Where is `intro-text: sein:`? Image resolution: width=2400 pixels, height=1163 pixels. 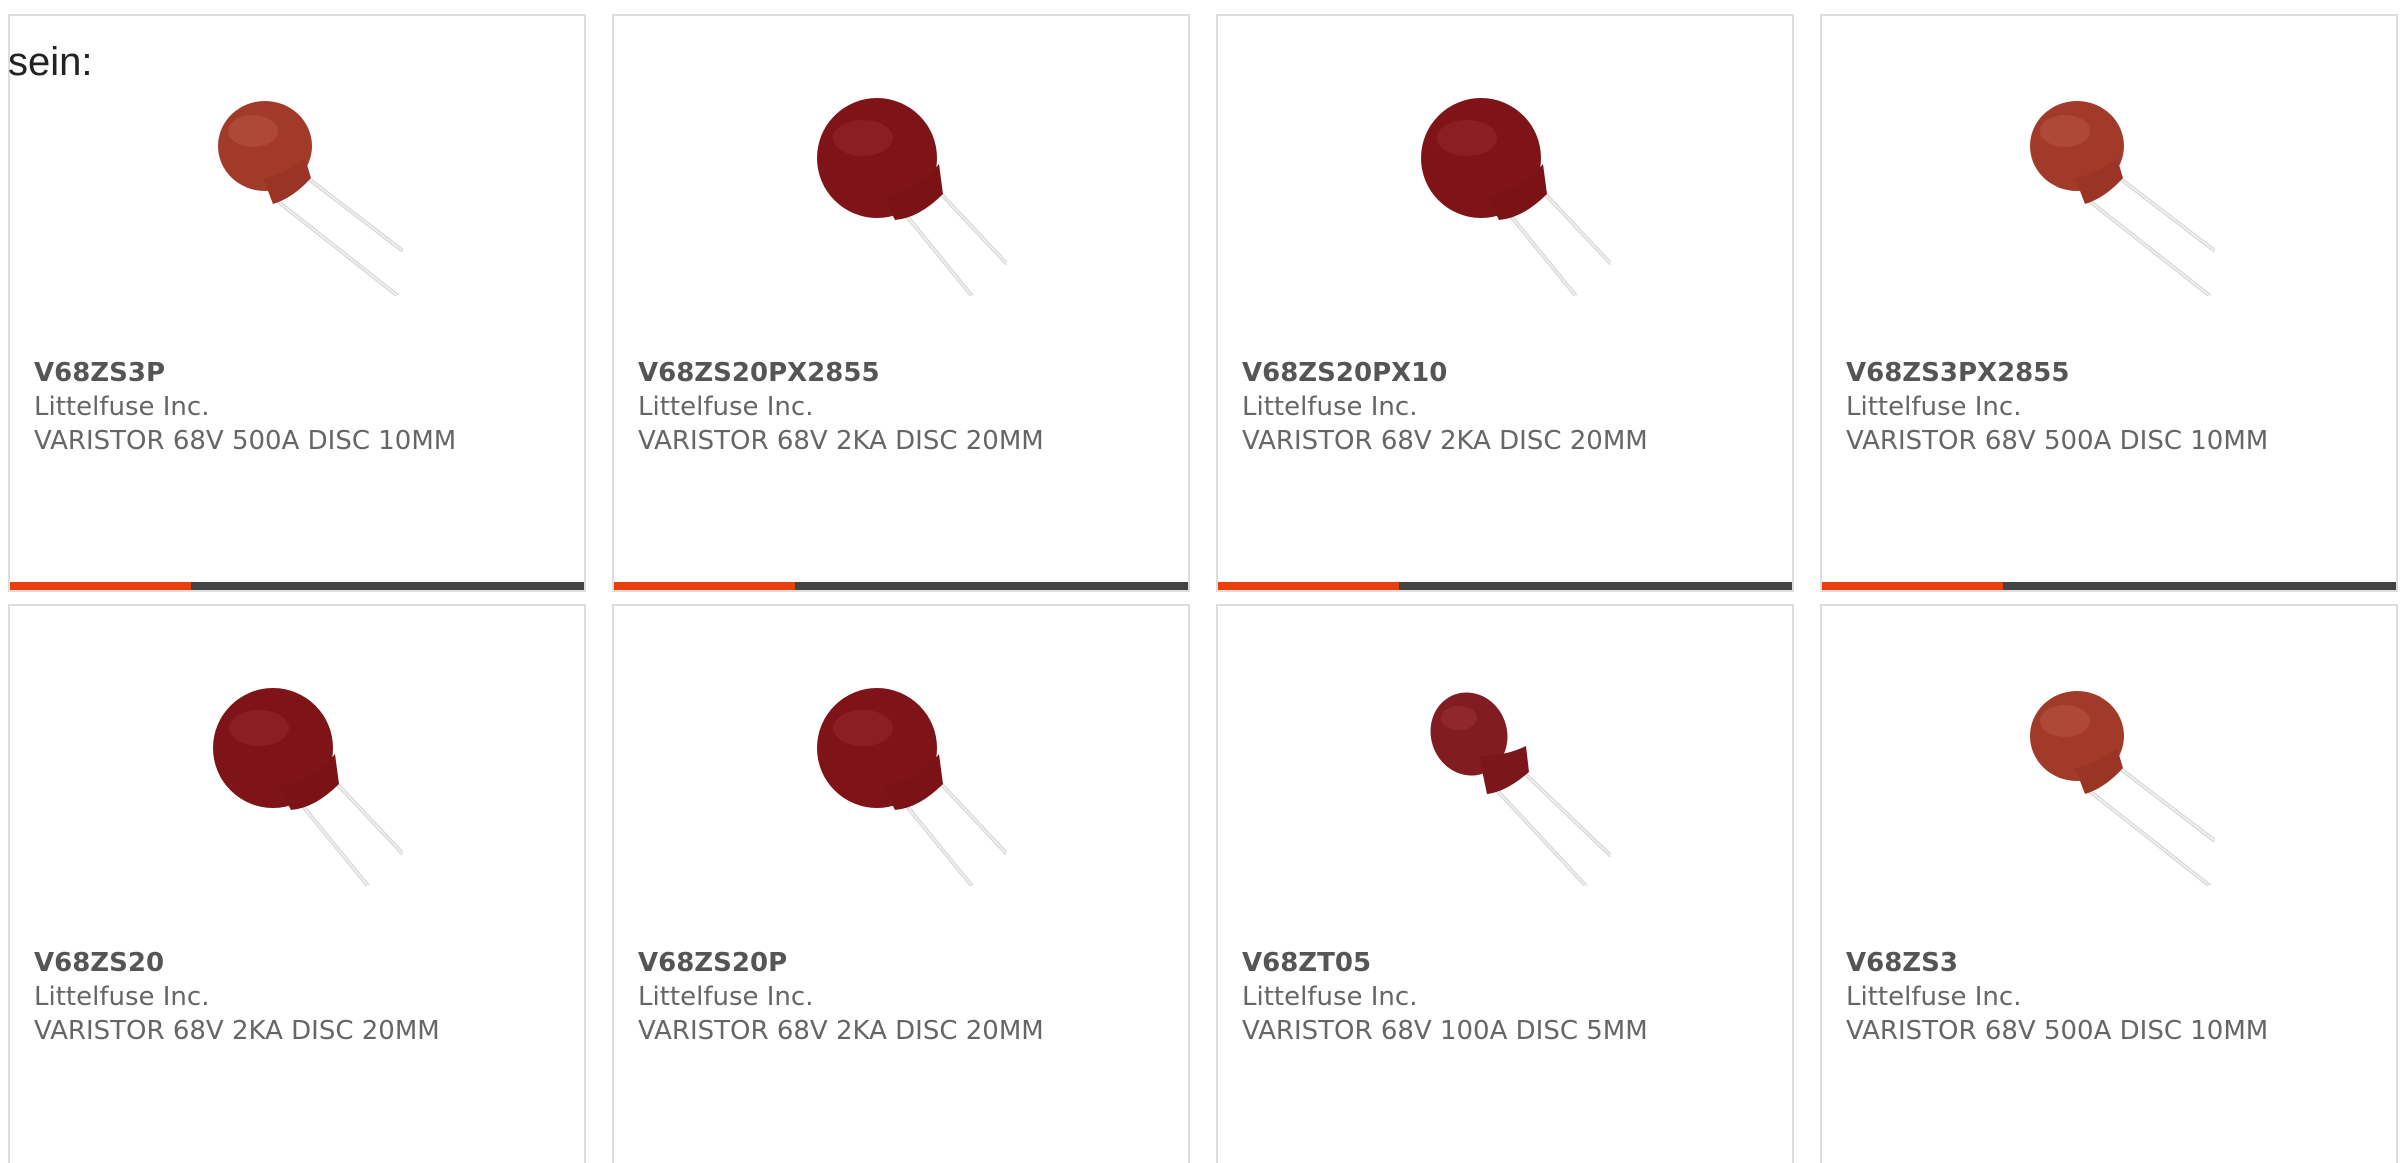 intro-text: sein: is located at coordinates (50, 62).